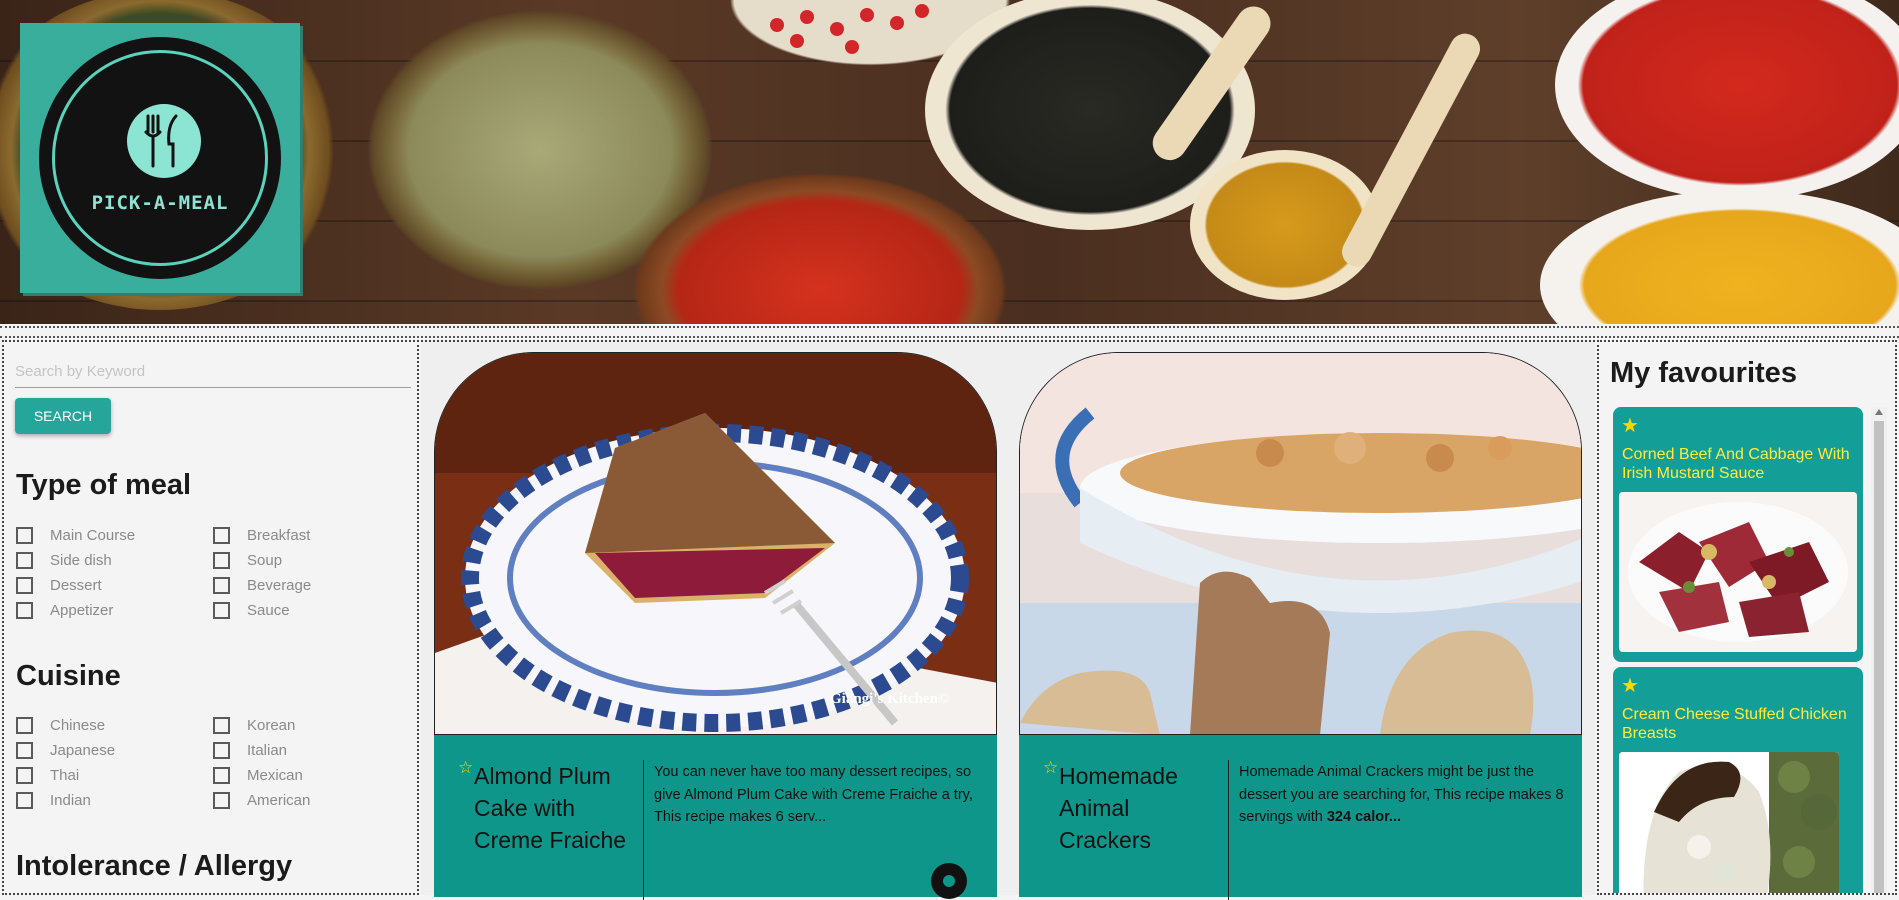 The width and height of the screenshot is (1899, 900). I want to click on recipe-image, so click(1300, 543).